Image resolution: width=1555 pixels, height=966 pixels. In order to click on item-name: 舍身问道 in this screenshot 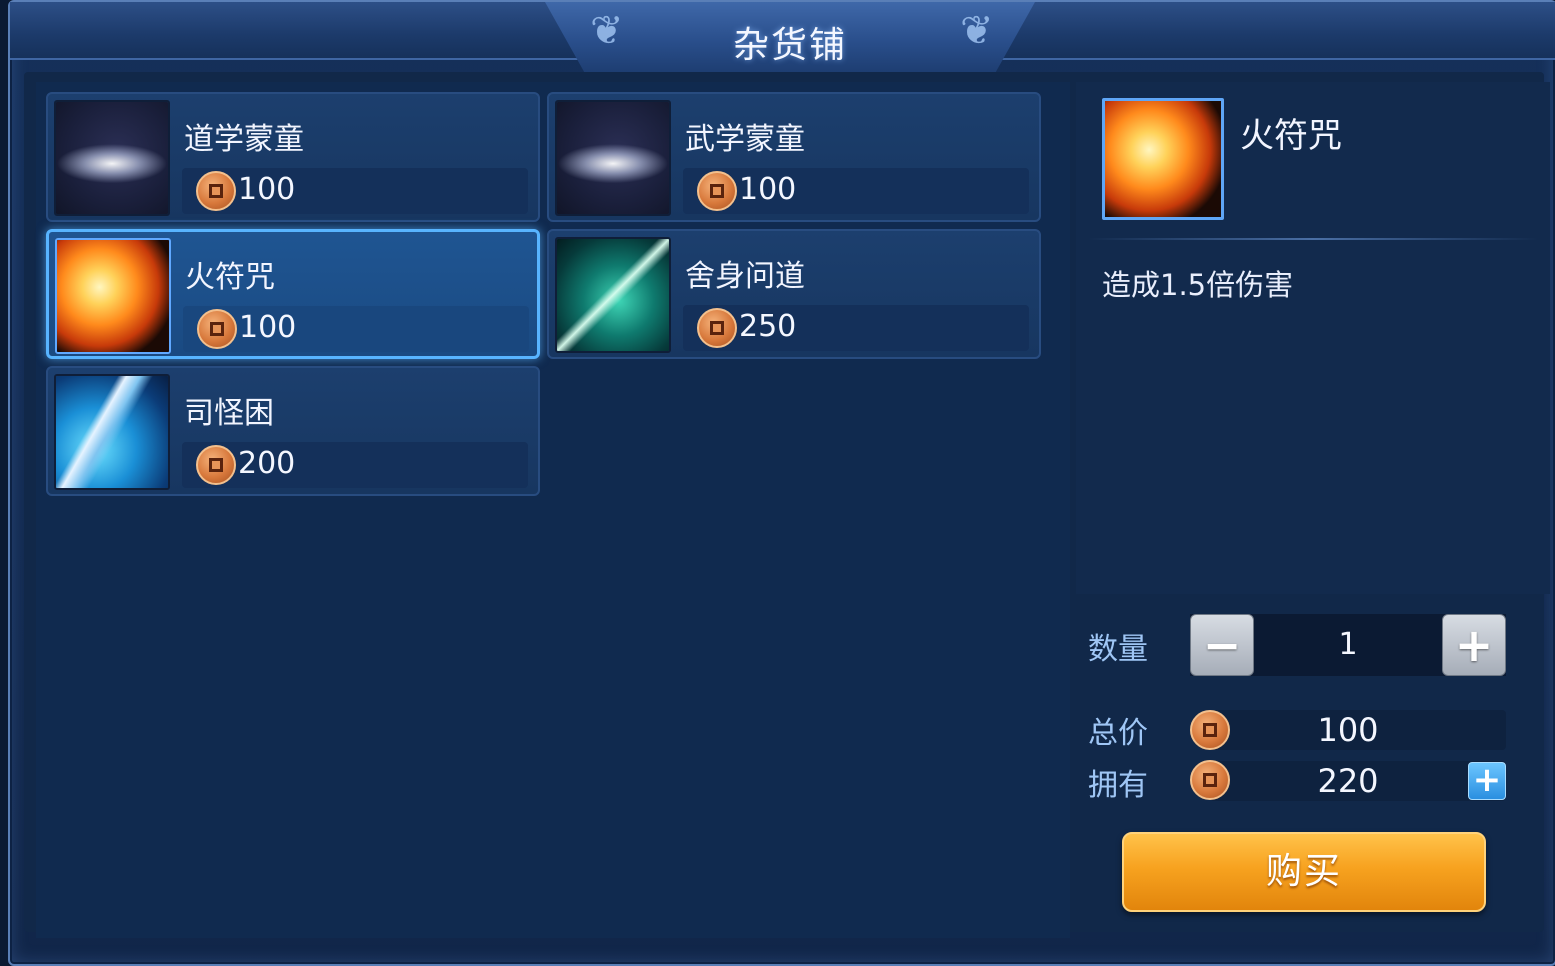, I will do `click(745, 276)`.